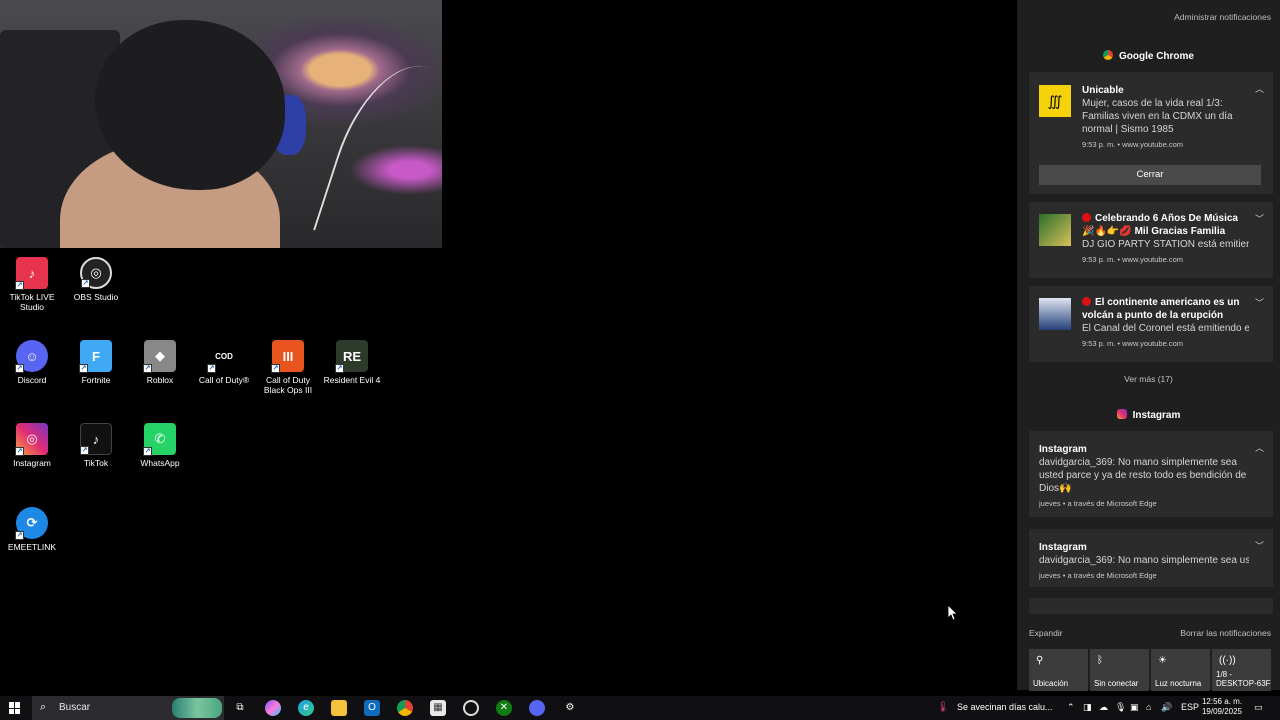 This screenshot has width=1280, height=720. I want to click on desktop-icon-instagram: ◎ ↗ Instagram, so click(32, 445).